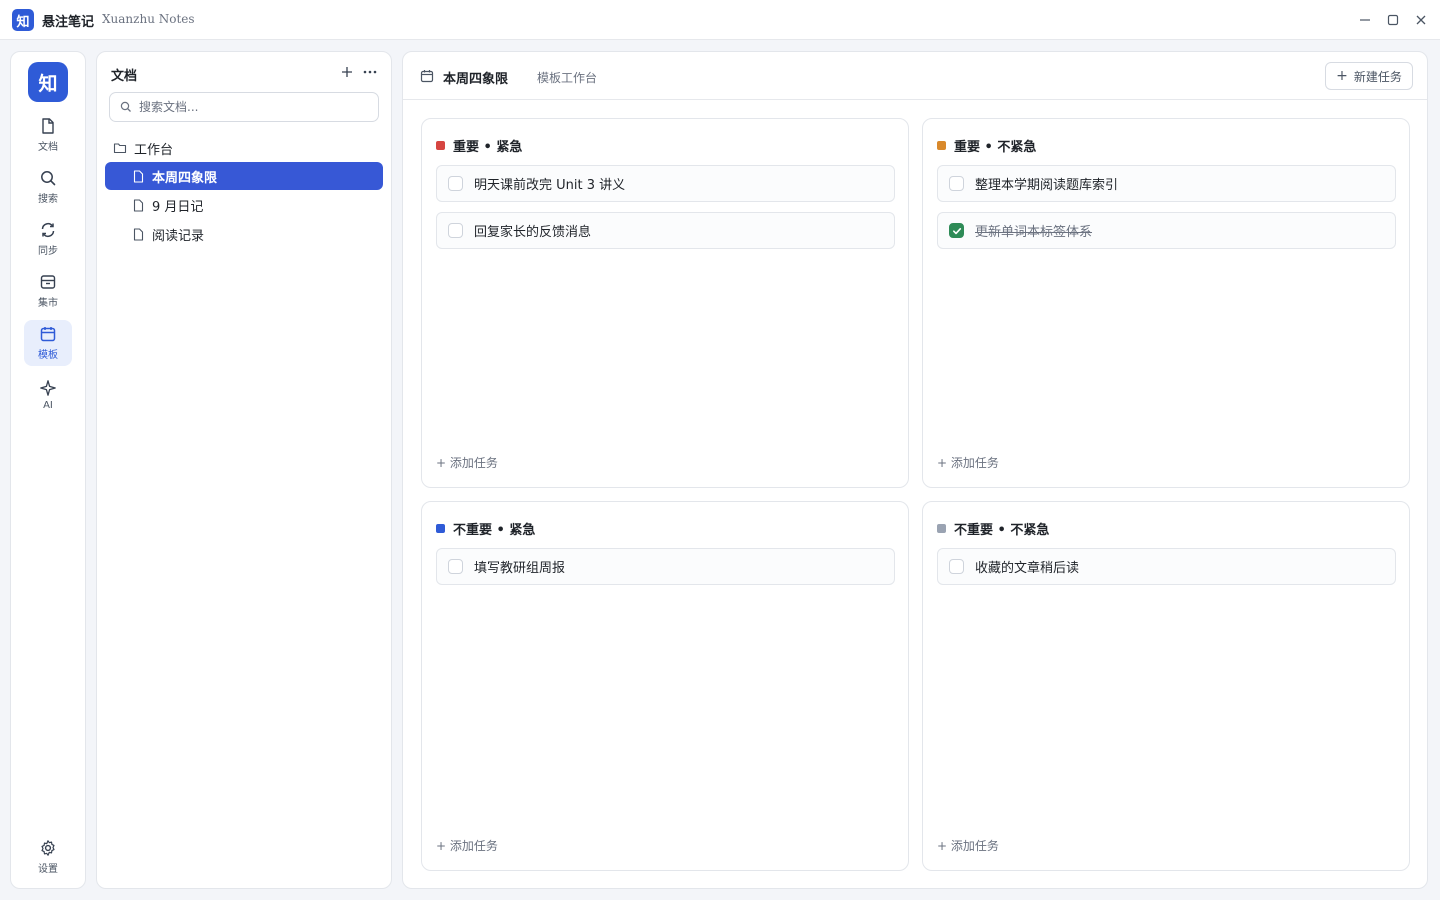 The image size is (1440, 900). What do you see at coordinates (244, 176) in the screenshot?
I see `tree-doc-item: 本周四象限` at bounding box center [244, 176].